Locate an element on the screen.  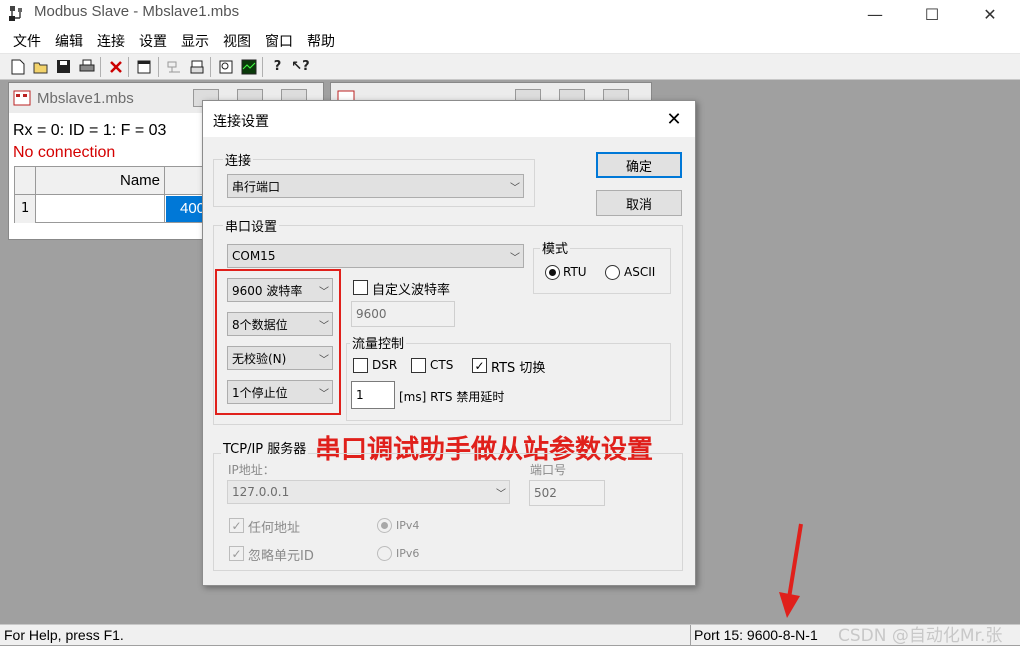
custom-baud-input: 9600 is located at coordinates (403, 314).